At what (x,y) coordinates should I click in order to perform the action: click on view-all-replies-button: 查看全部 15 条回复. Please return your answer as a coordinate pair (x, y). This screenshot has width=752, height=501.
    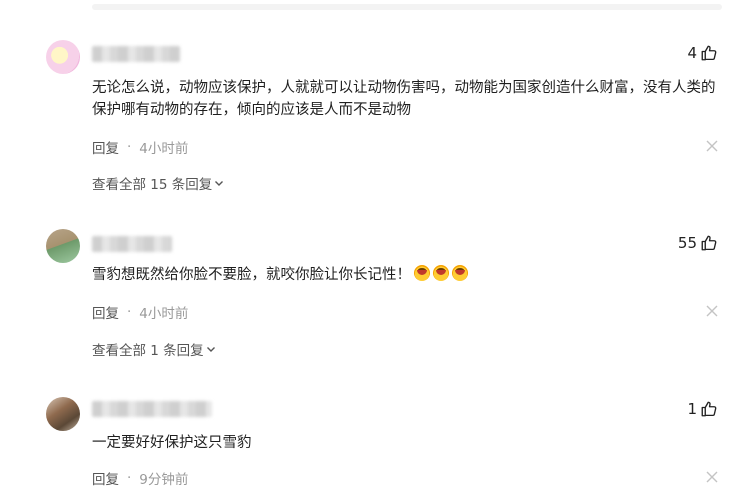
    Looking at the image, I should click on (158, 183).